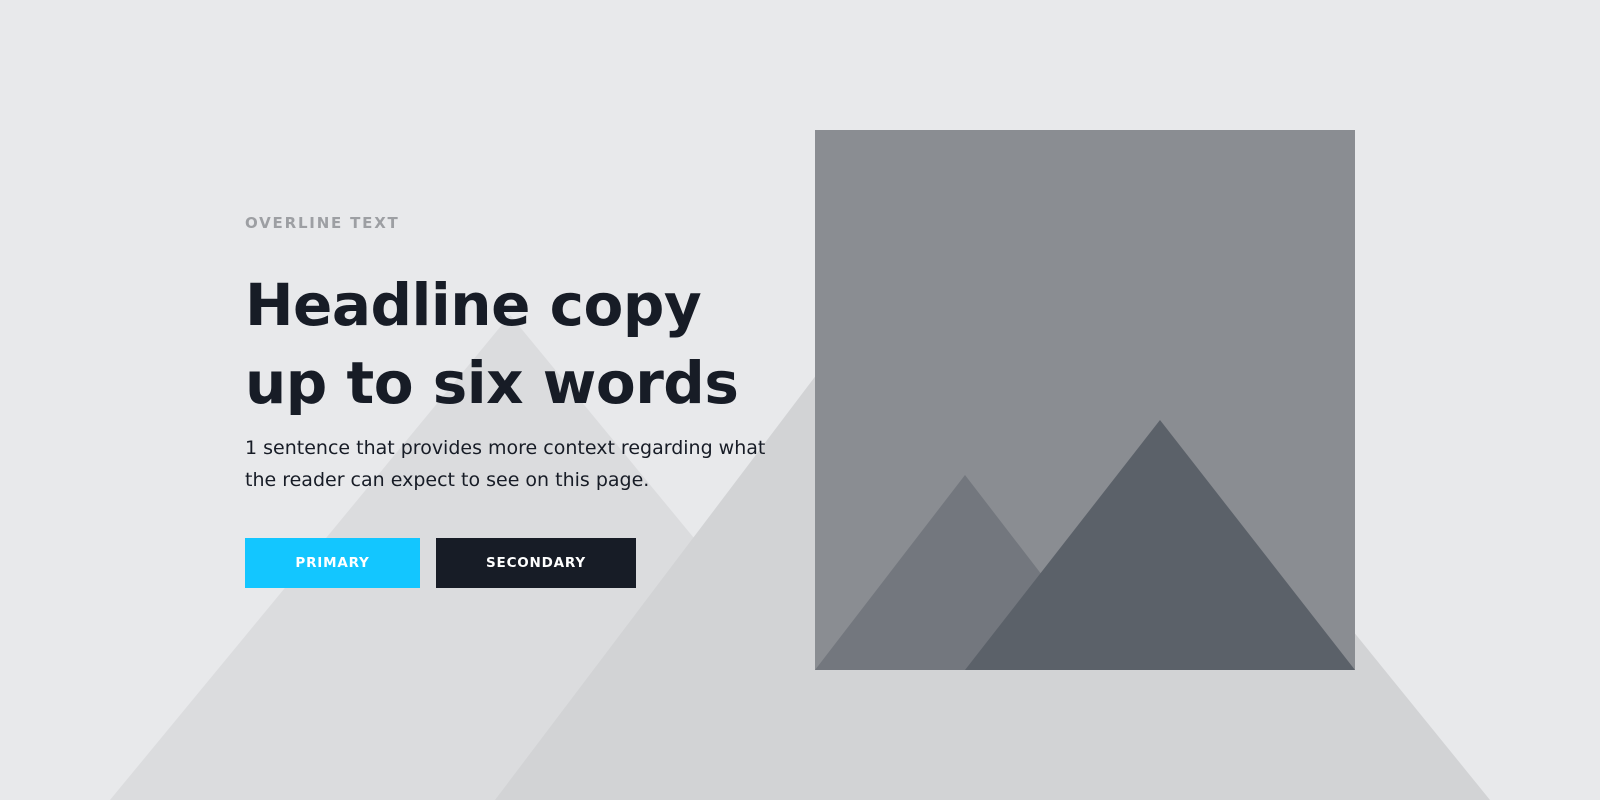 This screenshot has height=800, width=1600. I want to click on overline-text: OVERLINE TEXT, so click(322, 223).